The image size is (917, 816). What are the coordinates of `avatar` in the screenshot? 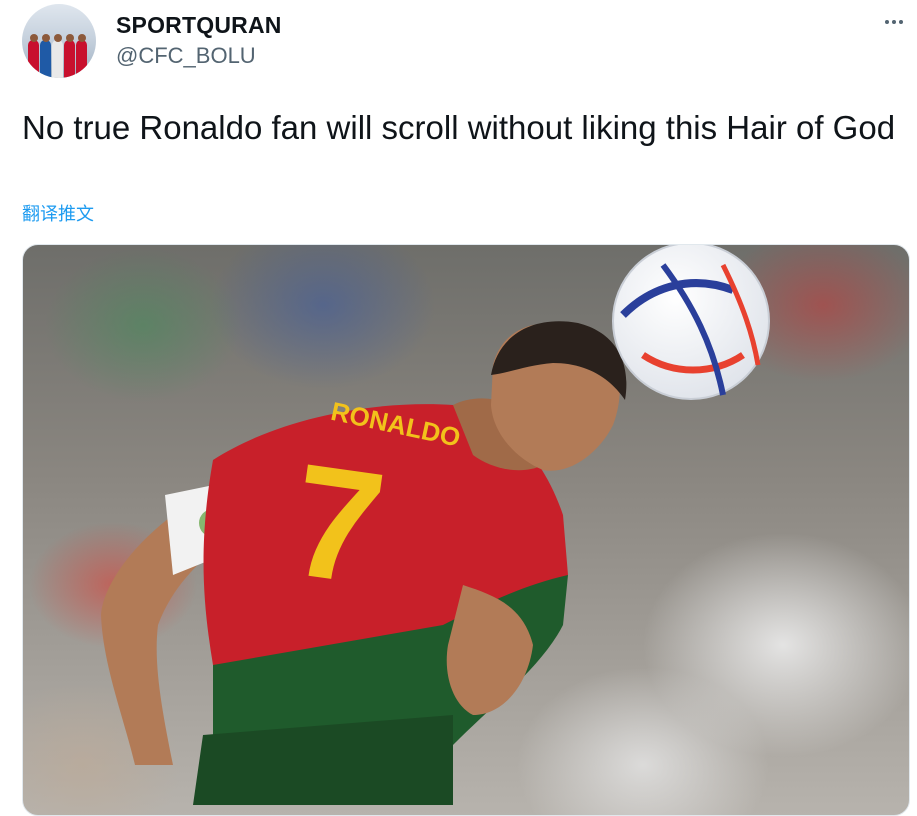 It's located at (59, 41).